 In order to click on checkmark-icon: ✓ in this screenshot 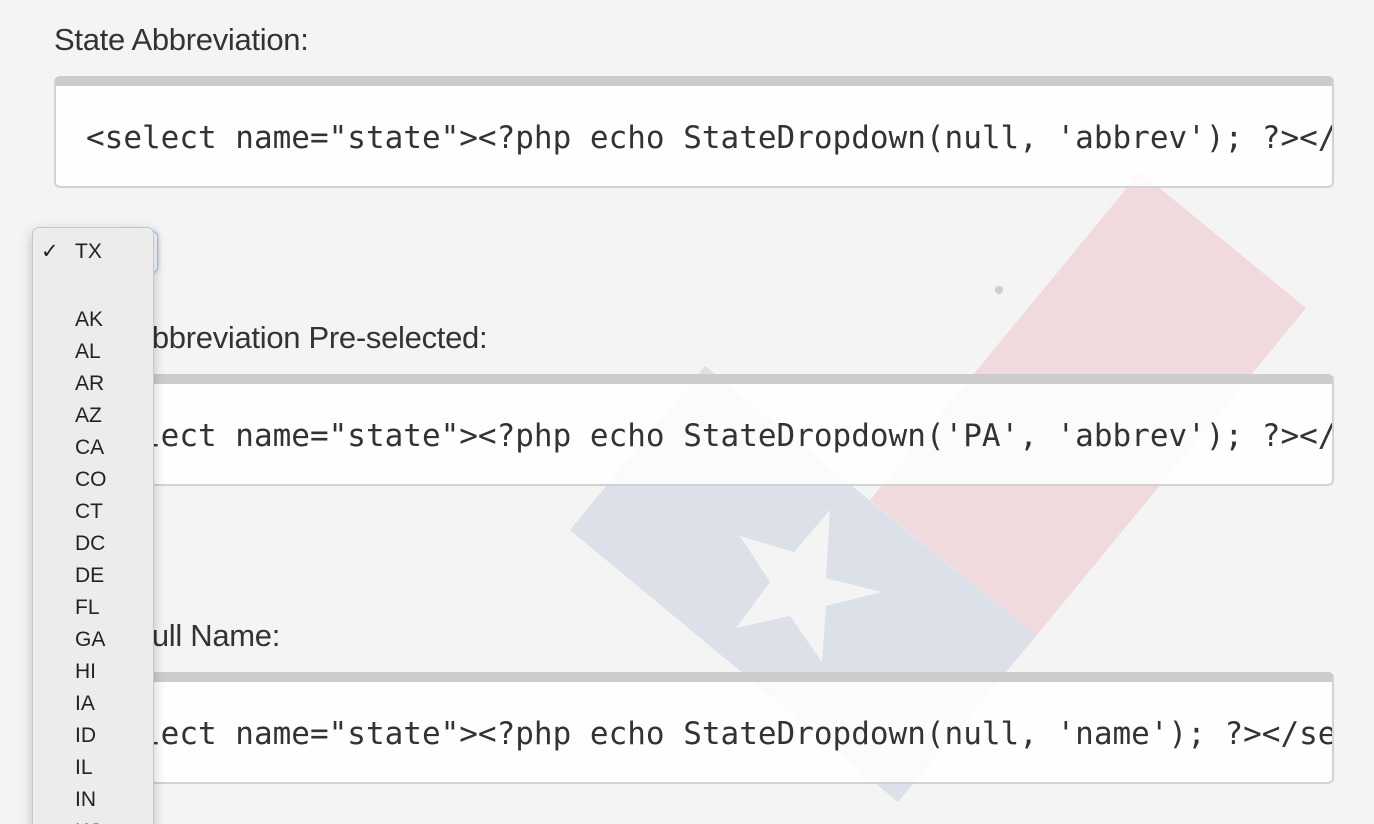, I will do `click(50, 251)`.